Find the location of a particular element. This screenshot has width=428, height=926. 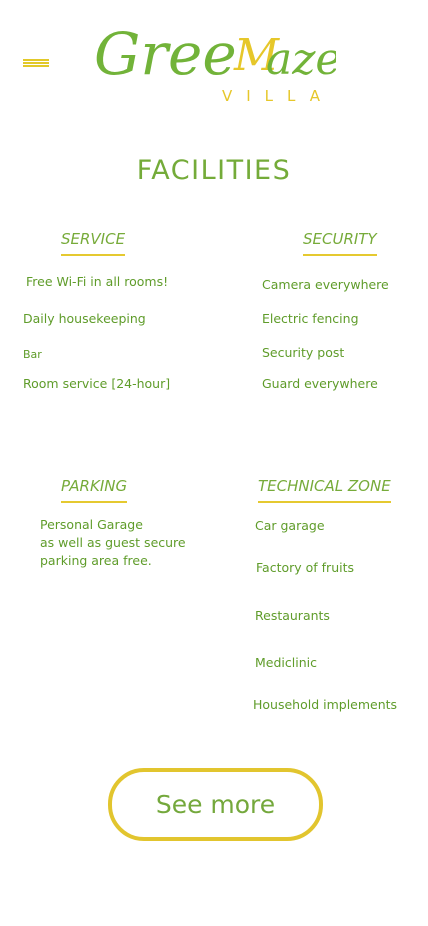

hamburger-menu-icon is located at coordinates (36, 63).